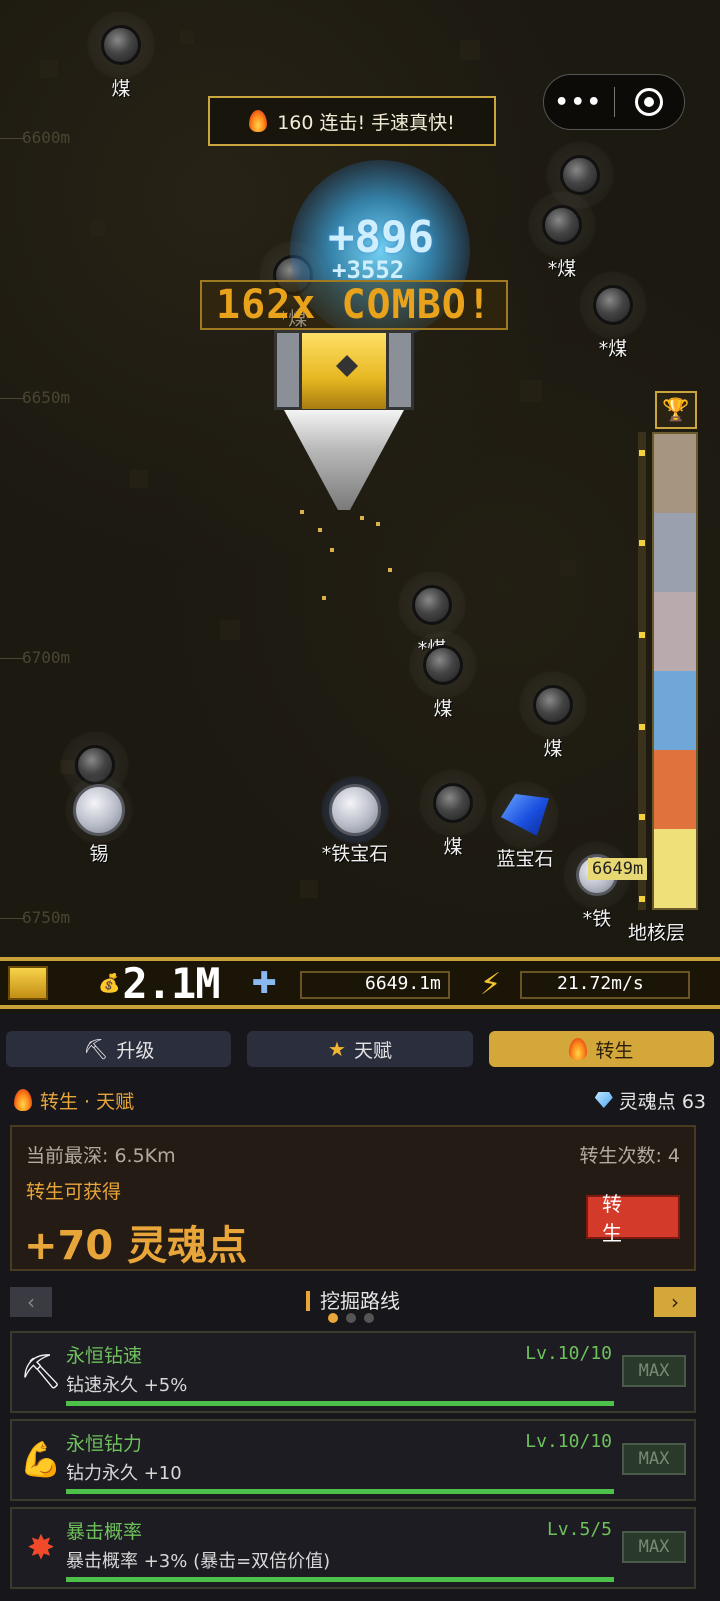 The image size is (720, 1601). What do you see at coordinates (171, 983) in the screenshot?
I see `money-value: 2.1M` at bounding box center [171, 983].